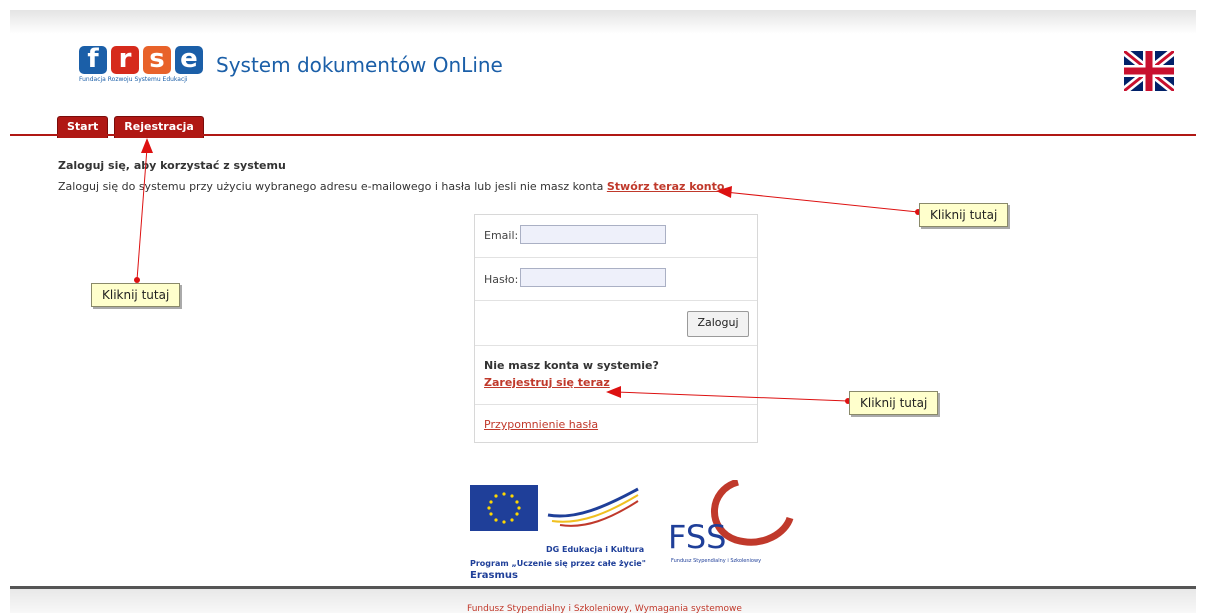 This screenshot has width=1209, height=614. What do you see at coordinates (593, 277) in the screenshot?
I see `password-field` at bounding box center [593, 277].